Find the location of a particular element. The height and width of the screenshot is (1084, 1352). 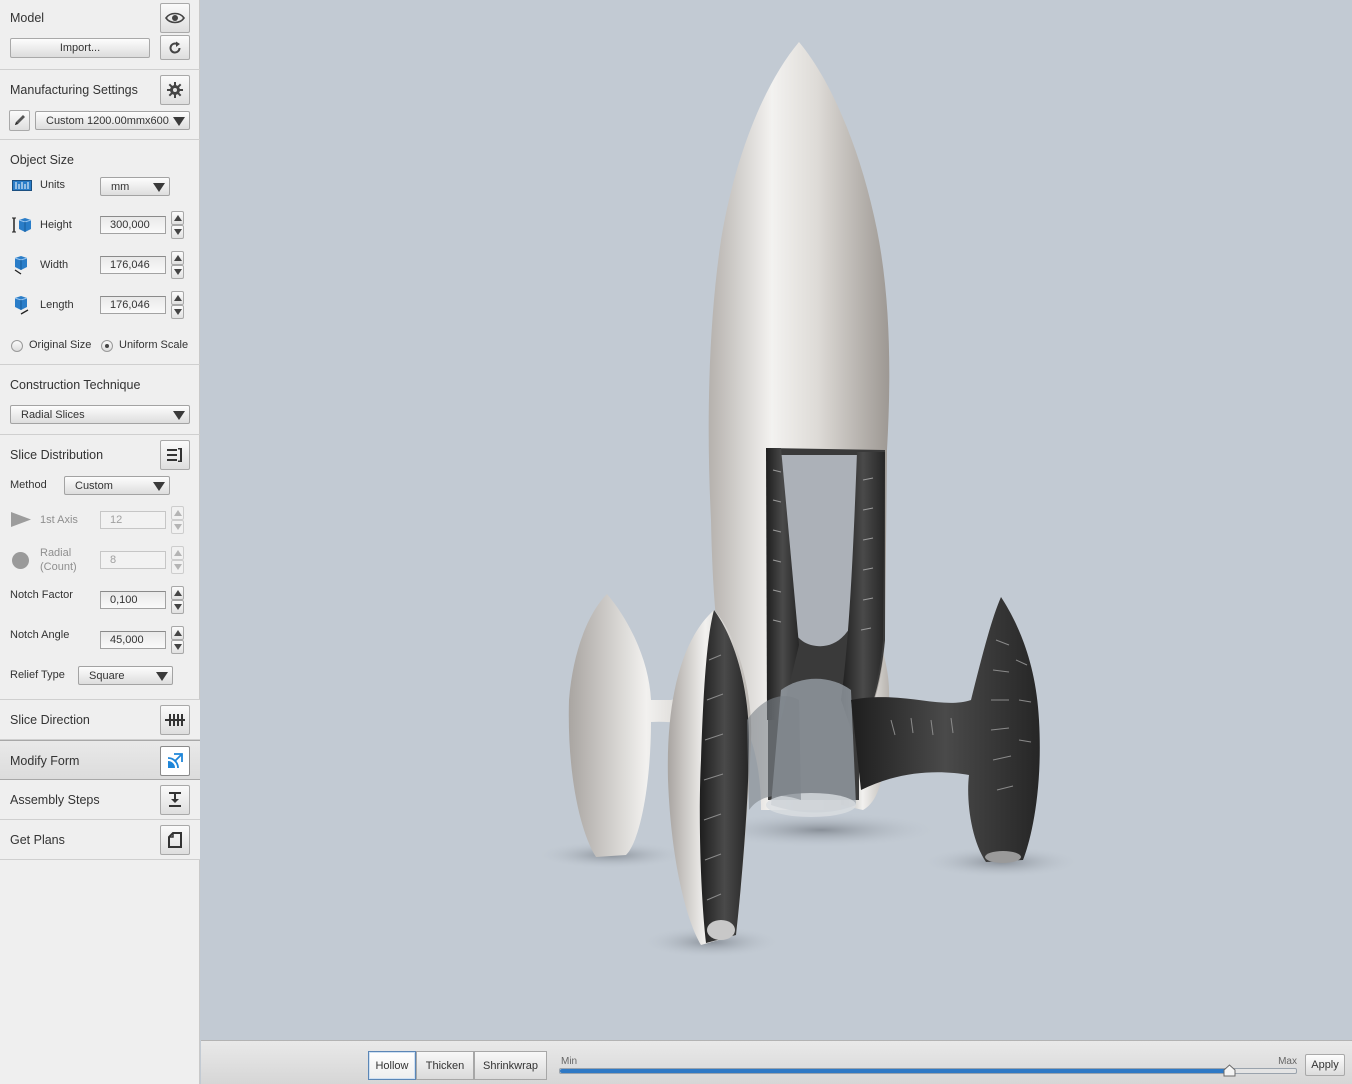

slider-max-label: Max is located at coordinates (1287, 1061).